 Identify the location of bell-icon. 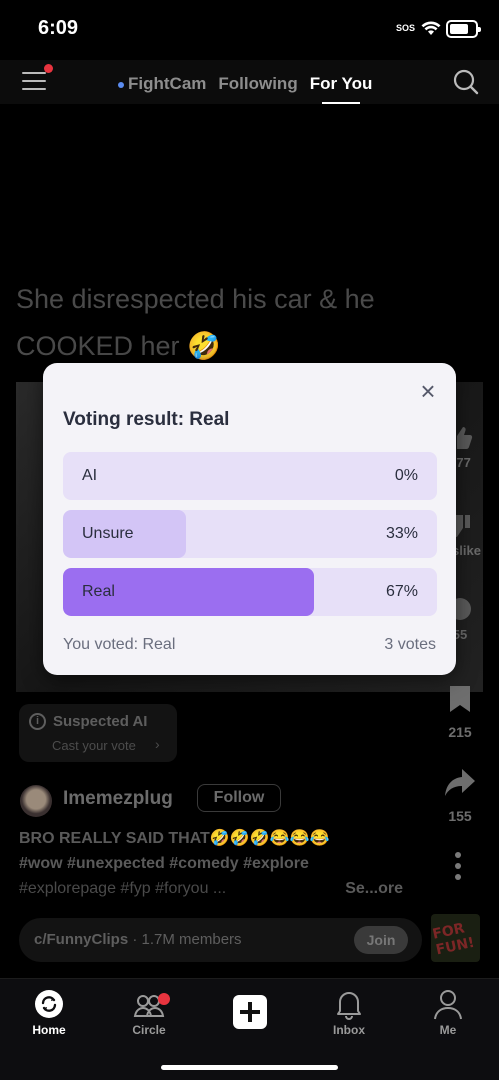
(349, 1006).